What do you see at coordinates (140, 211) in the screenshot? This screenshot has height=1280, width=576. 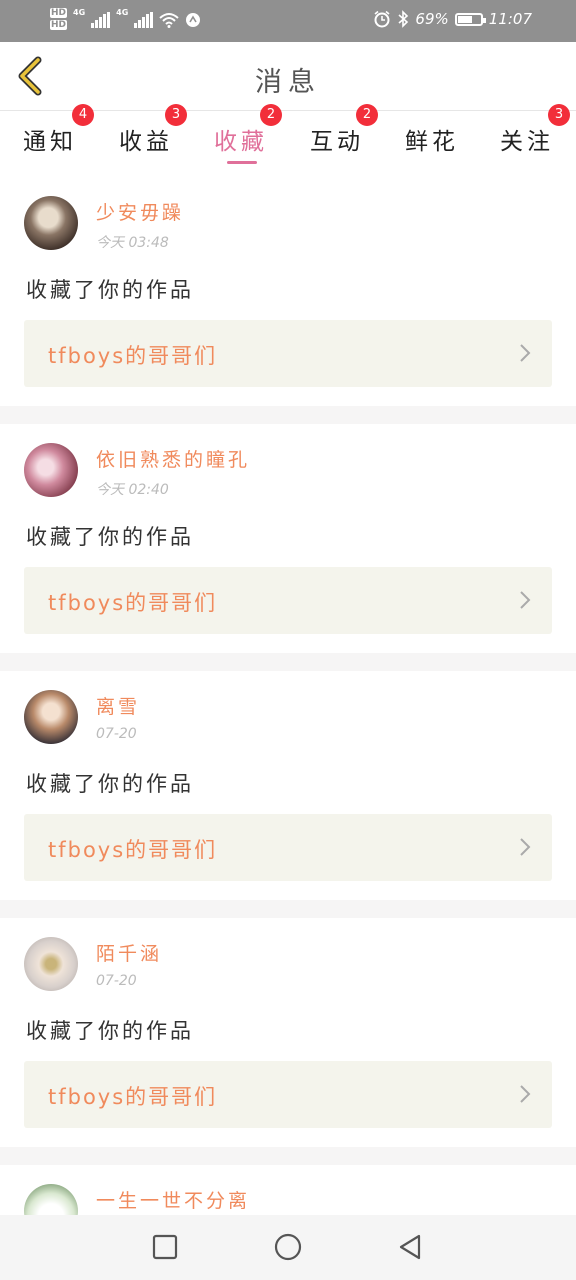 I see `username: 少安毋躁` at bounding box center [140, 211].